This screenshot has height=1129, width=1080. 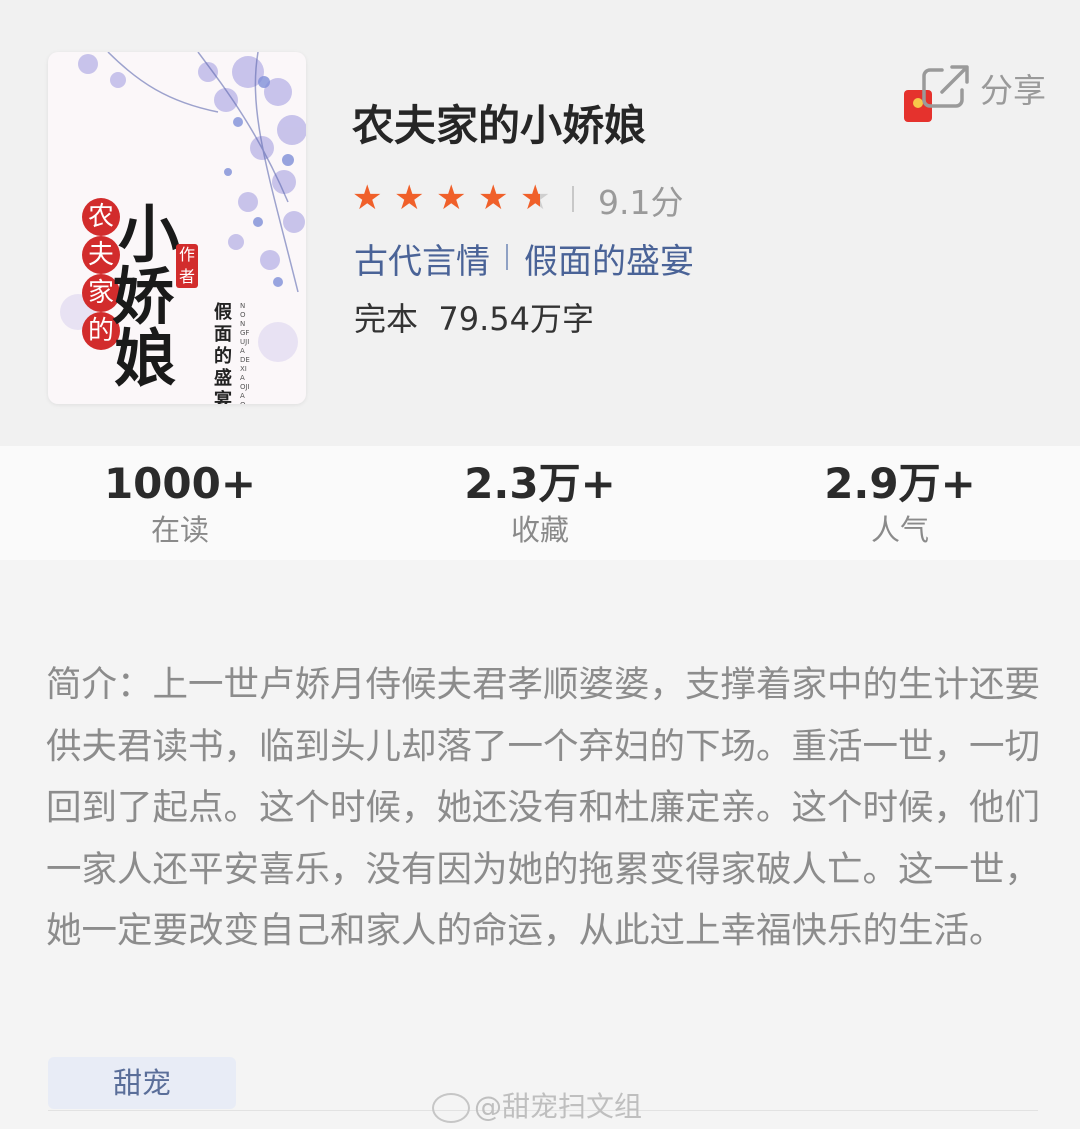 I want to click on stat-label: 在读, so click(x=179, y=530).